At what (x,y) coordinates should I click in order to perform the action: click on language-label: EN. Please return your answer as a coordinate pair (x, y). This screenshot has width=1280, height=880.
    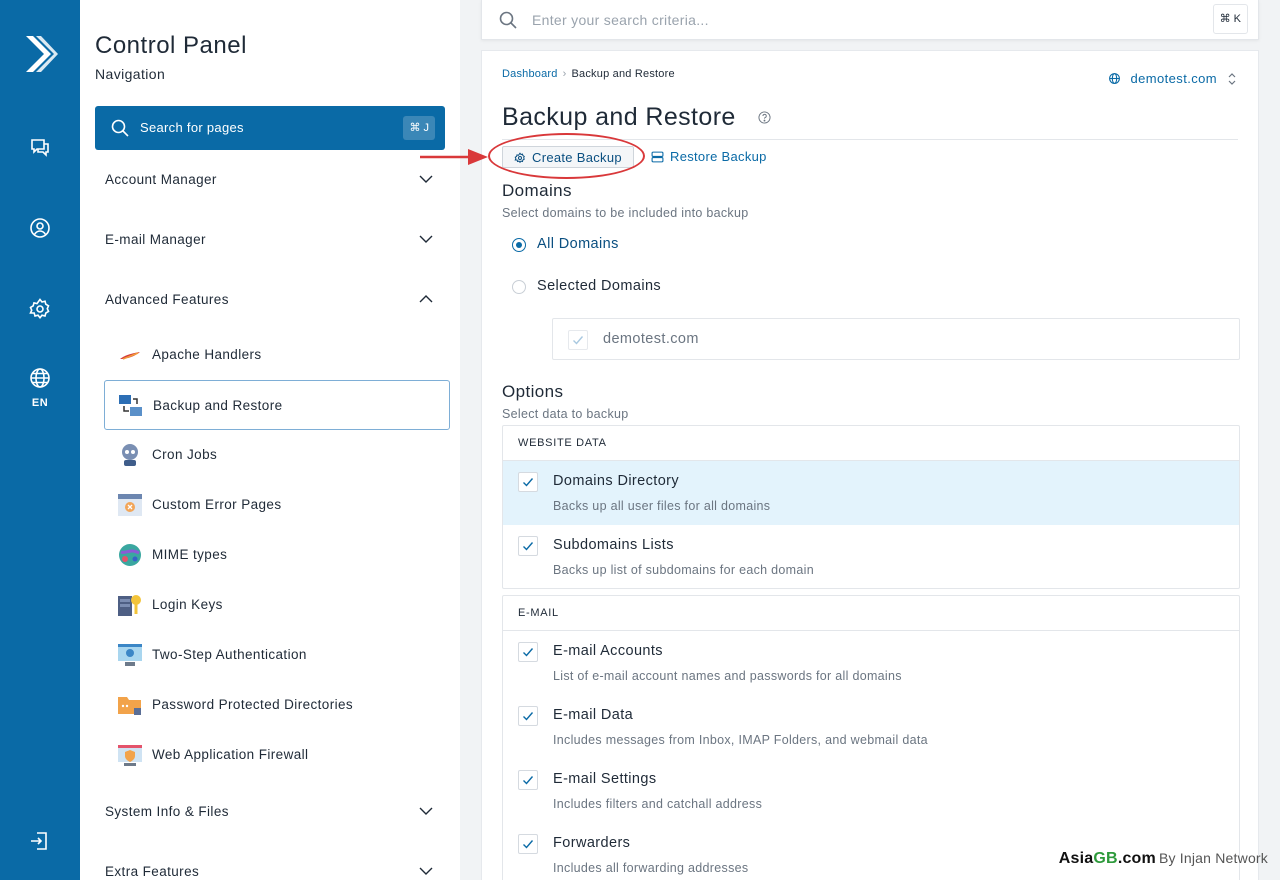
    Looking at the image, I should click on (40, 403).